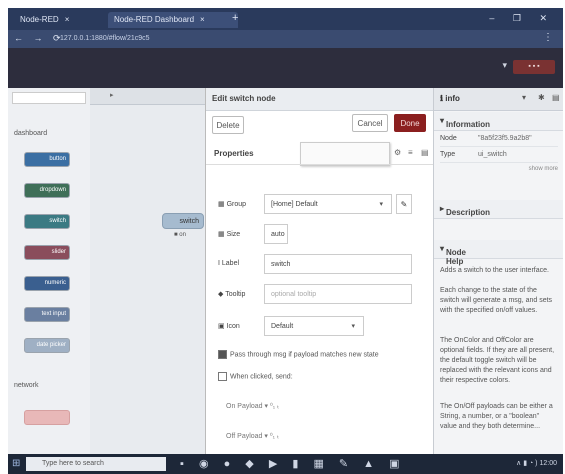 The image size is (565, 474). What do you see at coordinates (252, 436) in the screenshot?
I see `off-payload-row: Off Payload ▾ ⁰₁ ₜ` at bounding box center [252, 436].